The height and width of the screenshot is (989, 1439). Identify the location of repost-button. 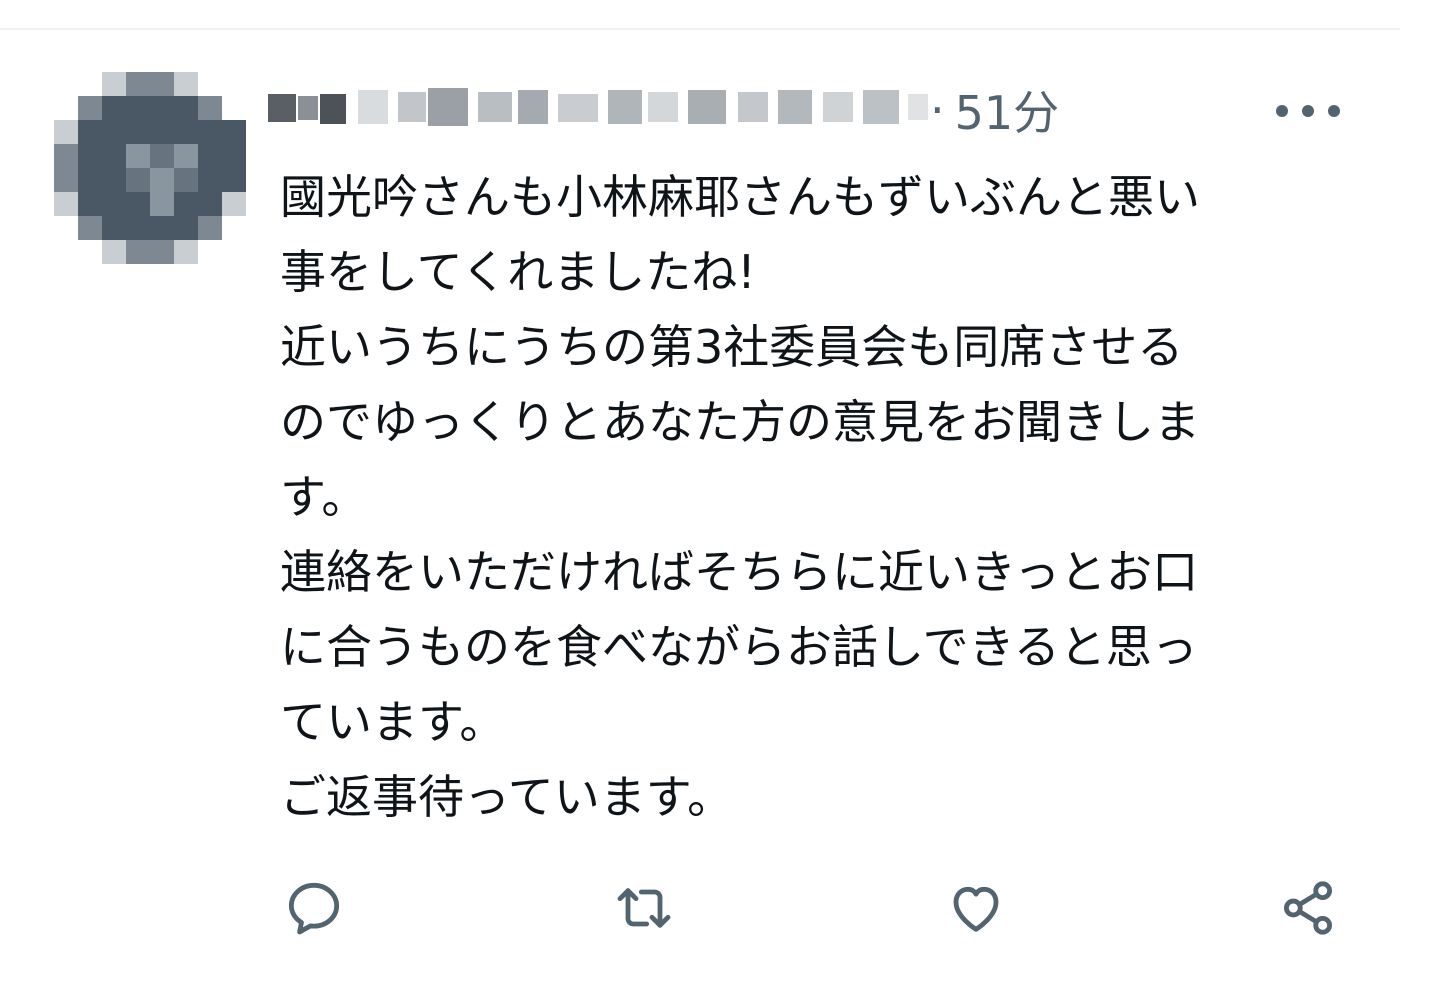
(644, 908).